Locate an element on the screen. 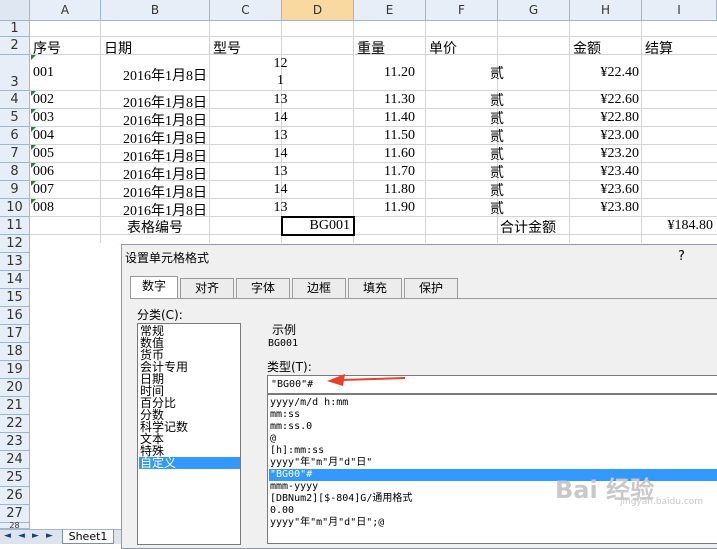  column-header-a: A is located at coordinates (65, 10).